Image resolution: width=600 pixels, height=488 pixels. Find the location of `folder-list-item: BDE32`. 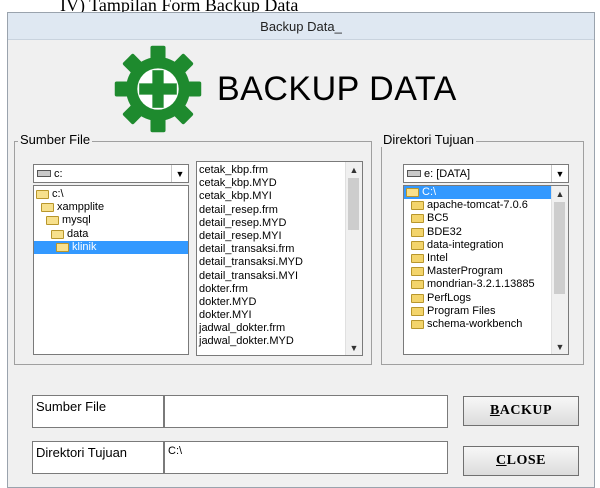

folder-list-item: BDE32 is located at coordinates (486, 232).